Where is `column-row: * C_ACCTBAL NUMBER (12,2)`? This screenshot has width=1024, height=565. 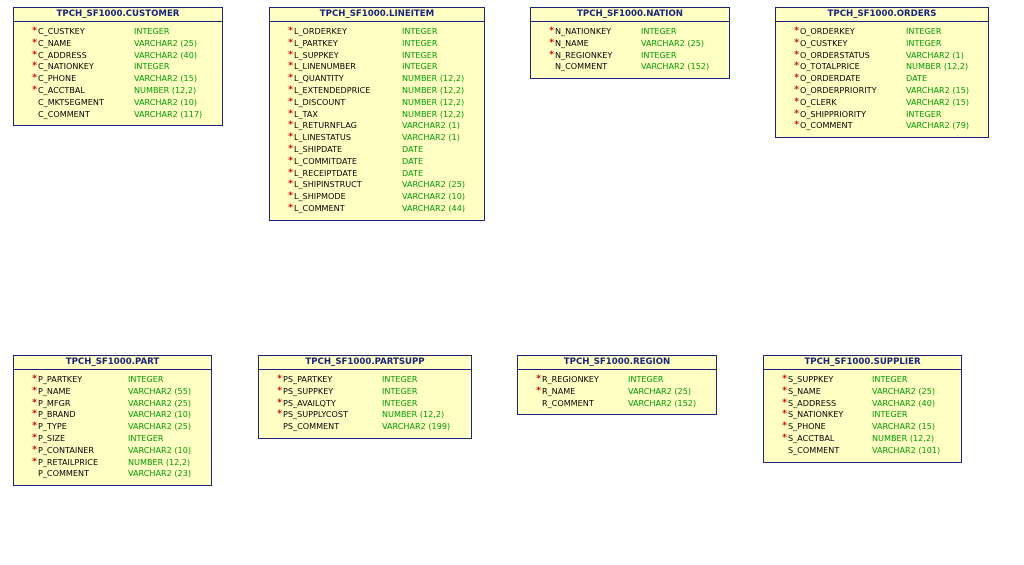 column-row: * C_ACCTBAL NUMBER (12,2) is located at coordinates (118, 91).